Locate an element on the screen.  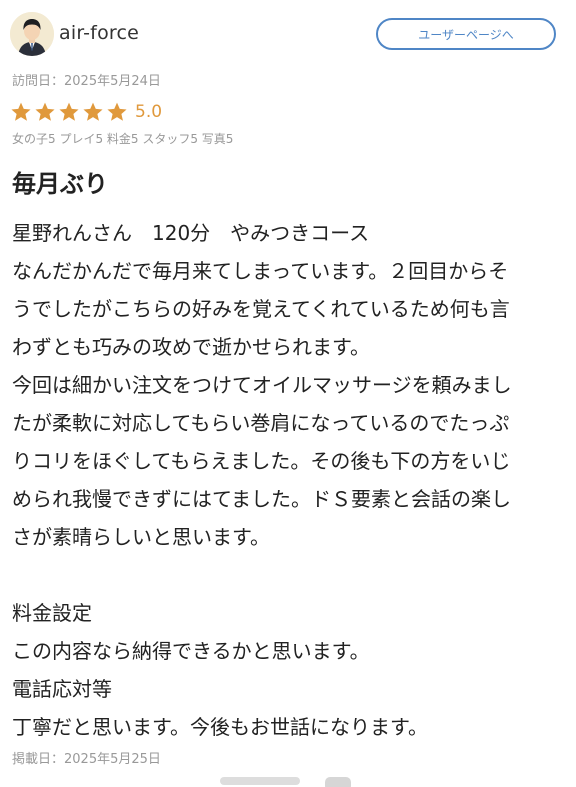
posted-date: 掲載日：2025年5月25日 is located at coordinates (86, 759).